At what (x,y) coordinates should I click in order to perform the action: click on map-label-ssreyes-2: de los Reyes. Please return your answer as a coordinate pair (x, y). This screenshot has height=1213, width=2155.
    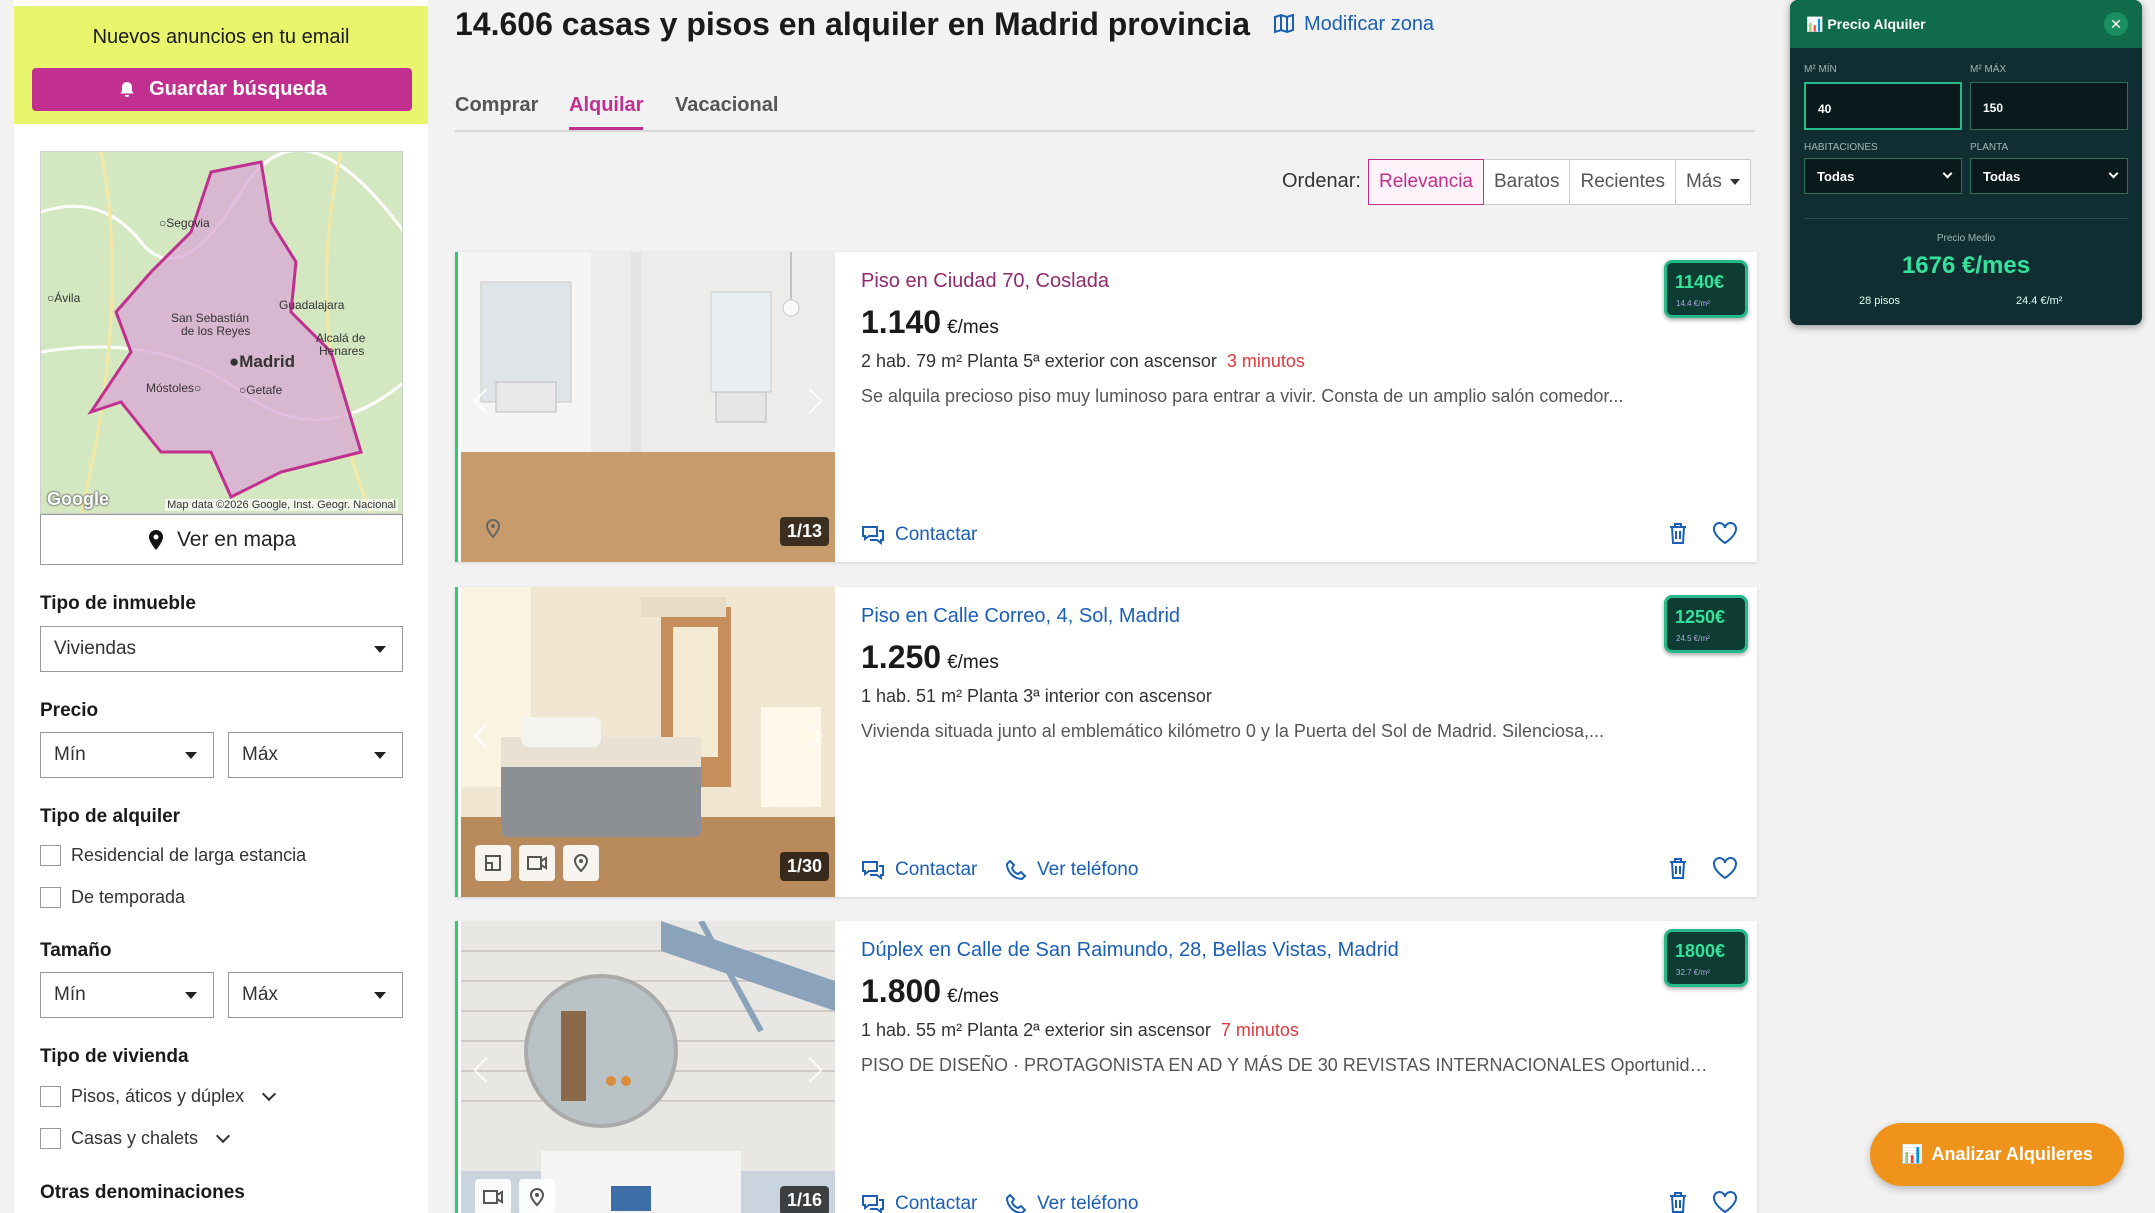
    Looking at the image, I should click on (215, 331).